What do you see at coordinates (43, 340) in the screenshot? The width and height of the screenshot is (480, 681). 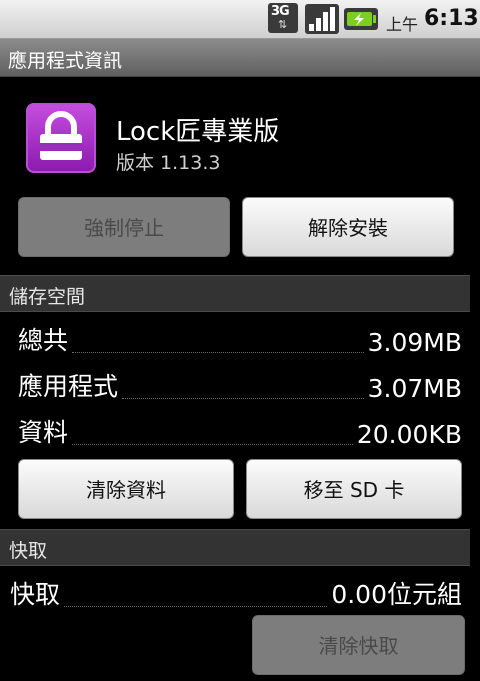 I see `storage-total-label: 總共` at bounding box center [43, 340].